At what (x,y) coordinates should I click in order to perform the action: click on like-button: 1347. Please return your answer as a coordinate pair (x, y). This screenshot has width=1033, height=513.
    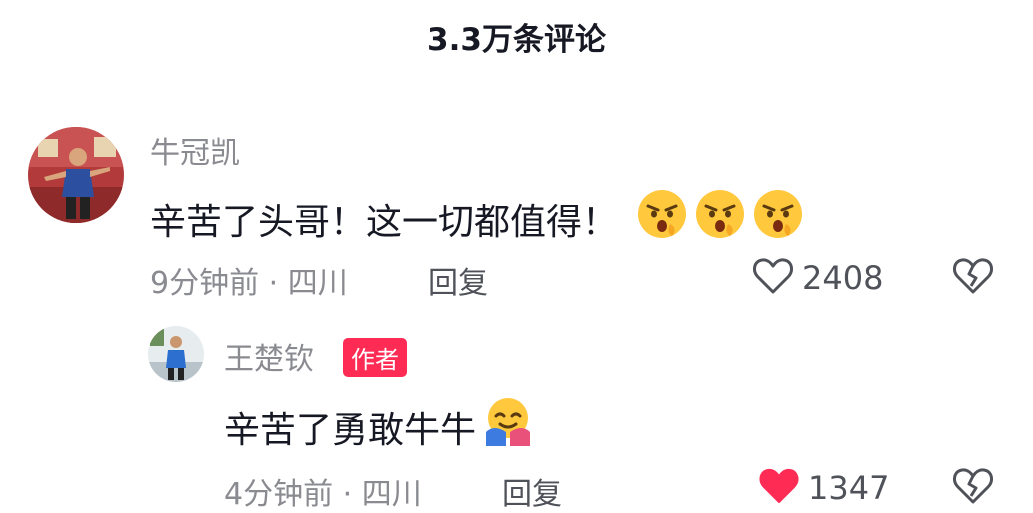
    Looking at the image, I should click on (823, 488).